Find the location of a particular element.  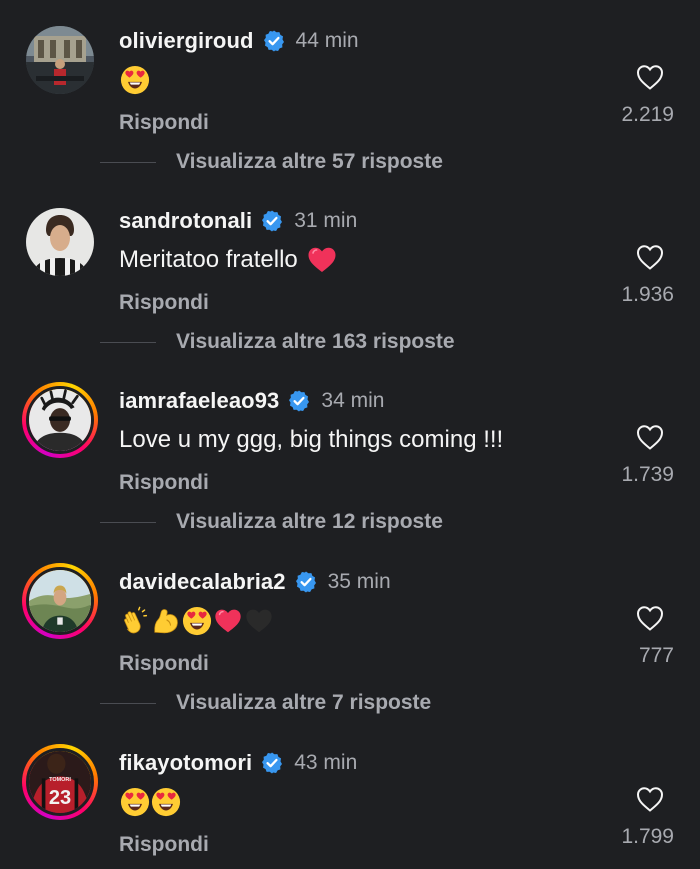

view-more-replies: Visualizza altre 163 risposte is located at coordinates (277, 342).